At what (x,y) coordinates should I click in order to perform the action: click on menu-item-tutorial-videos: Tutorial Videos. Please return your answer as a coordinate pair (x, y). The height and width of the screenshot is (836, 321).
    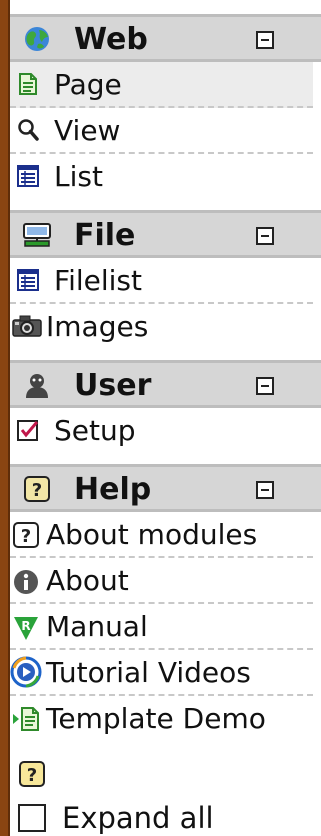
    Looking at the image, I should click on (161, 673).